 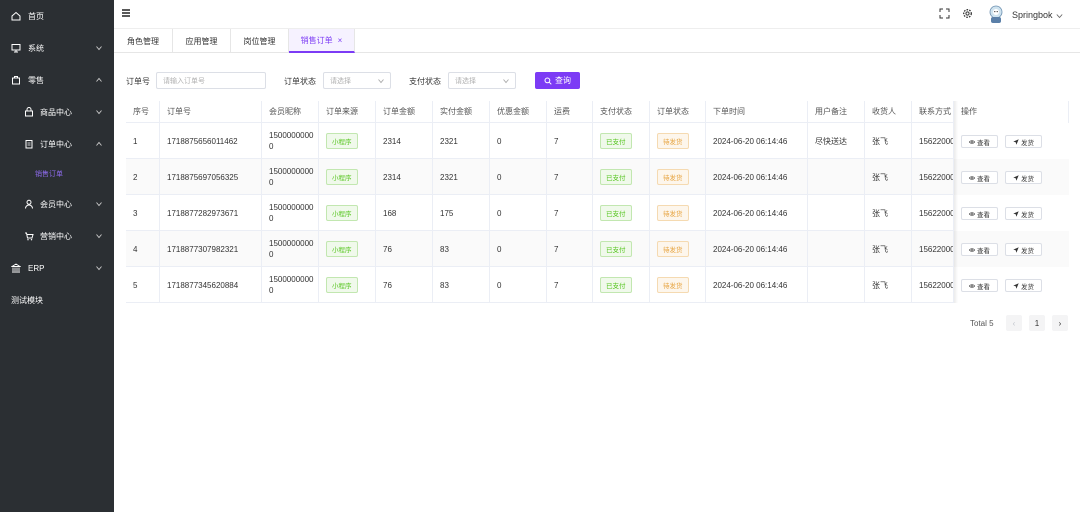 What do you see at coordinates (143, 41) in the screenshot?
I see `tab-role-management: 角色管理` at bounding box center [143, 41].